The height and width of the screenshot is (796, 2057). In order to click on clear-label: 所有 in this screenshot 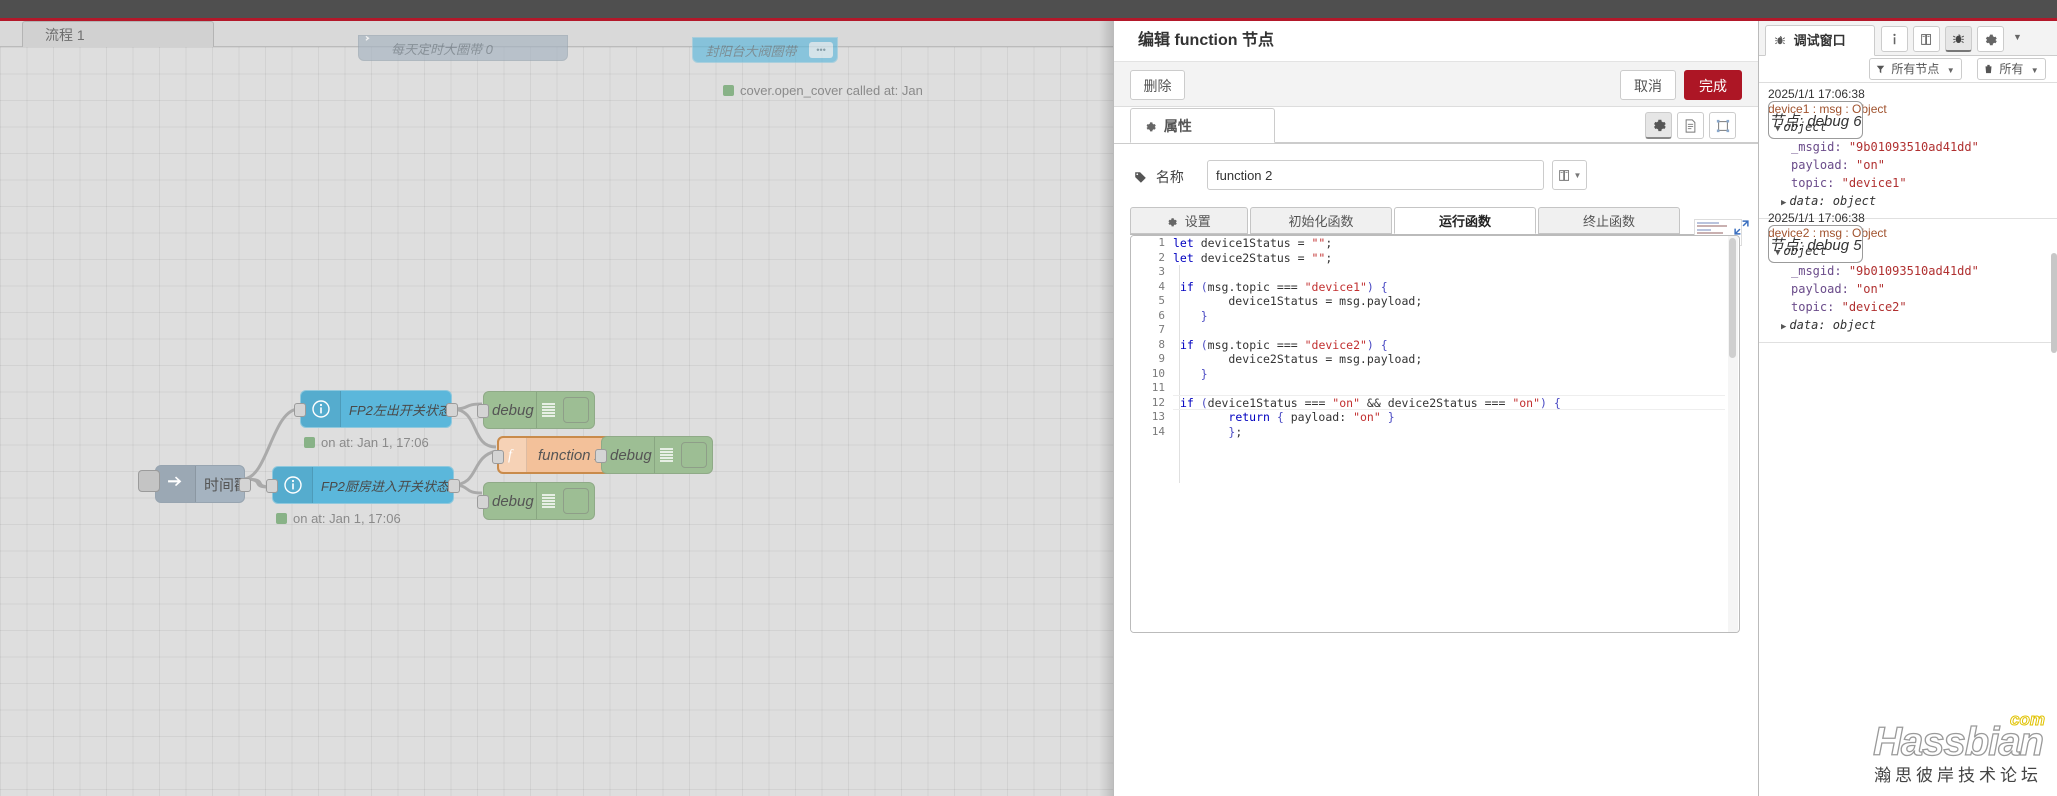, I will do `click(2011, 69)`.